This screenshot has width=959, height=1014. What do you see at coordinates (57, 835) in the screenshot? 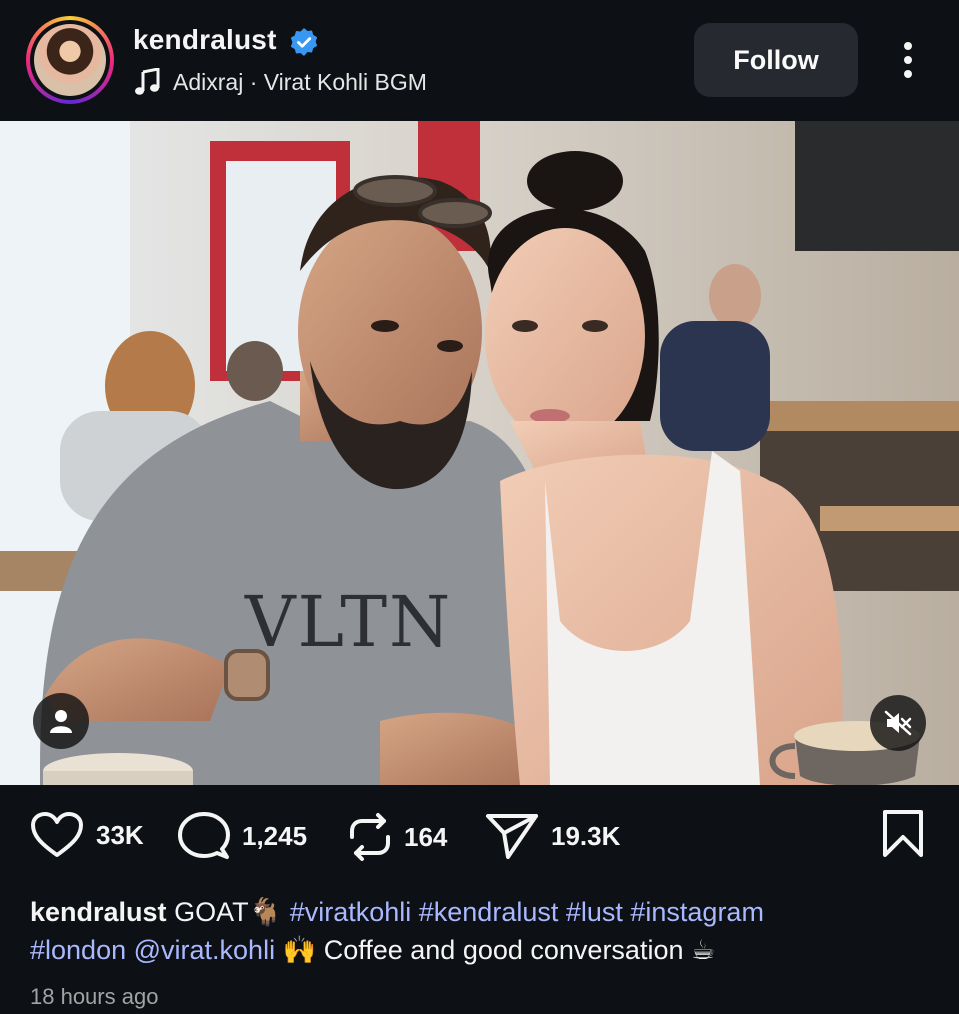
I see `heart-icon` at bounding box center [57, 835].